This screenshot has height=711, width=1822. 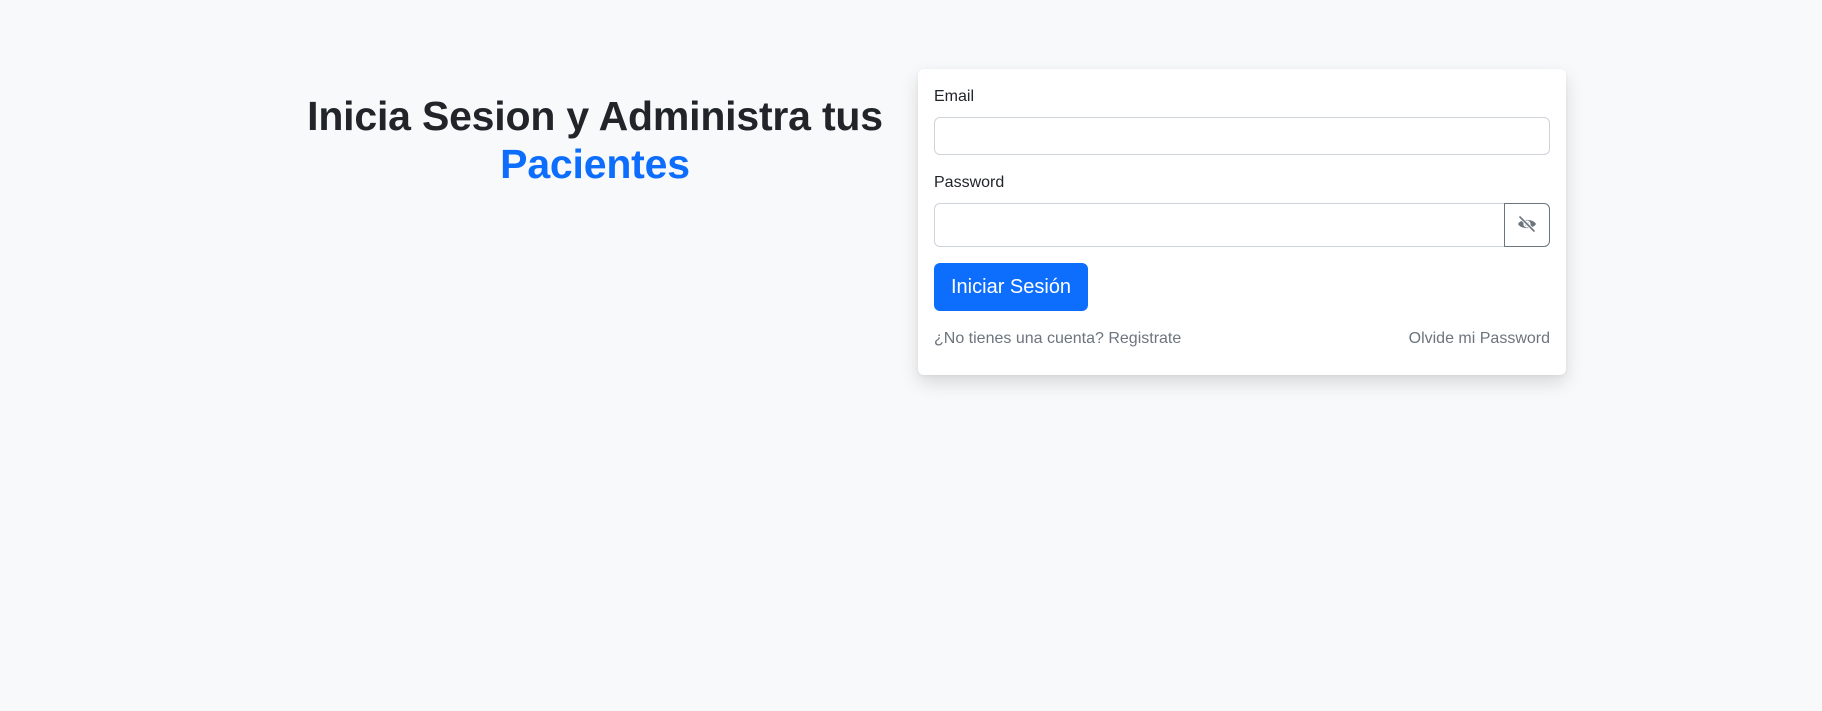 I want to click on page-title-text: Inicia Sesion y Administra tus, so click(x=595, y=116).